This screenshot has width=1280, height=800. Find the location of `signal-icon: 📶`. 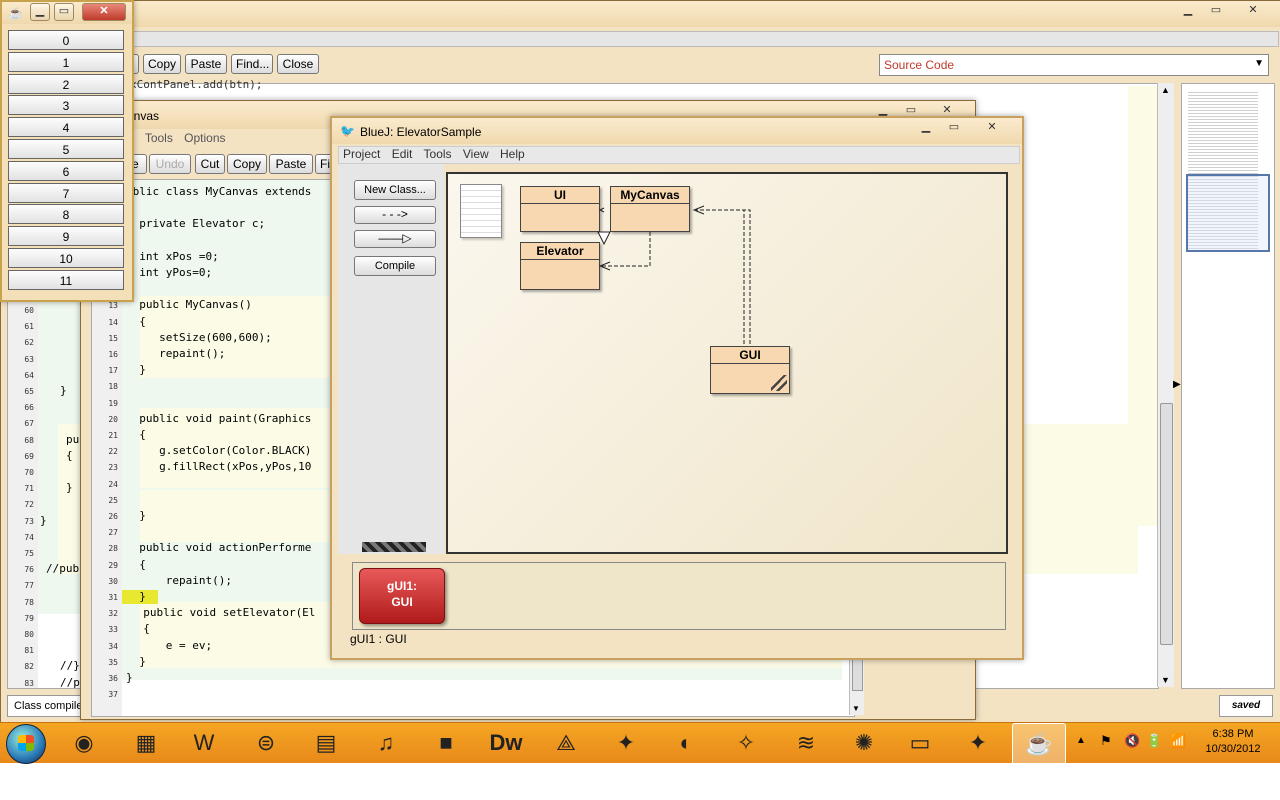

signal-icon: 📶 is located at coordinates (1178, 741).